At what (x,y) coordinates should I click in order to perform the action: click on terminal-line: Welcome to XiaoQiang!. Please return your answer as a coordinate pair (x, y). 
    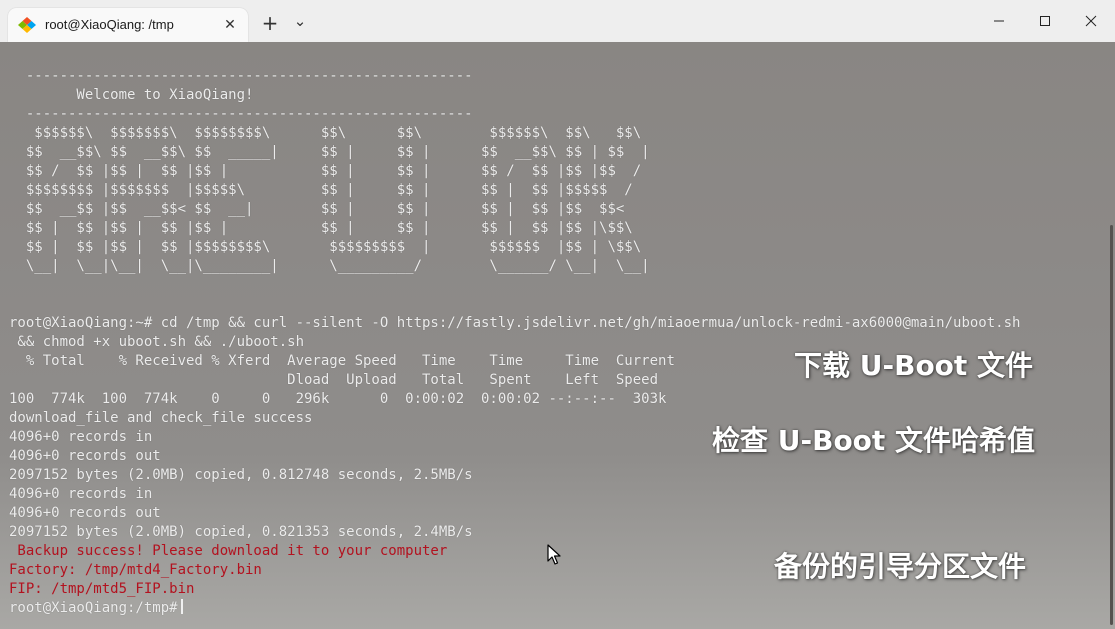
    Looking at the image, I should click on (131, 95).